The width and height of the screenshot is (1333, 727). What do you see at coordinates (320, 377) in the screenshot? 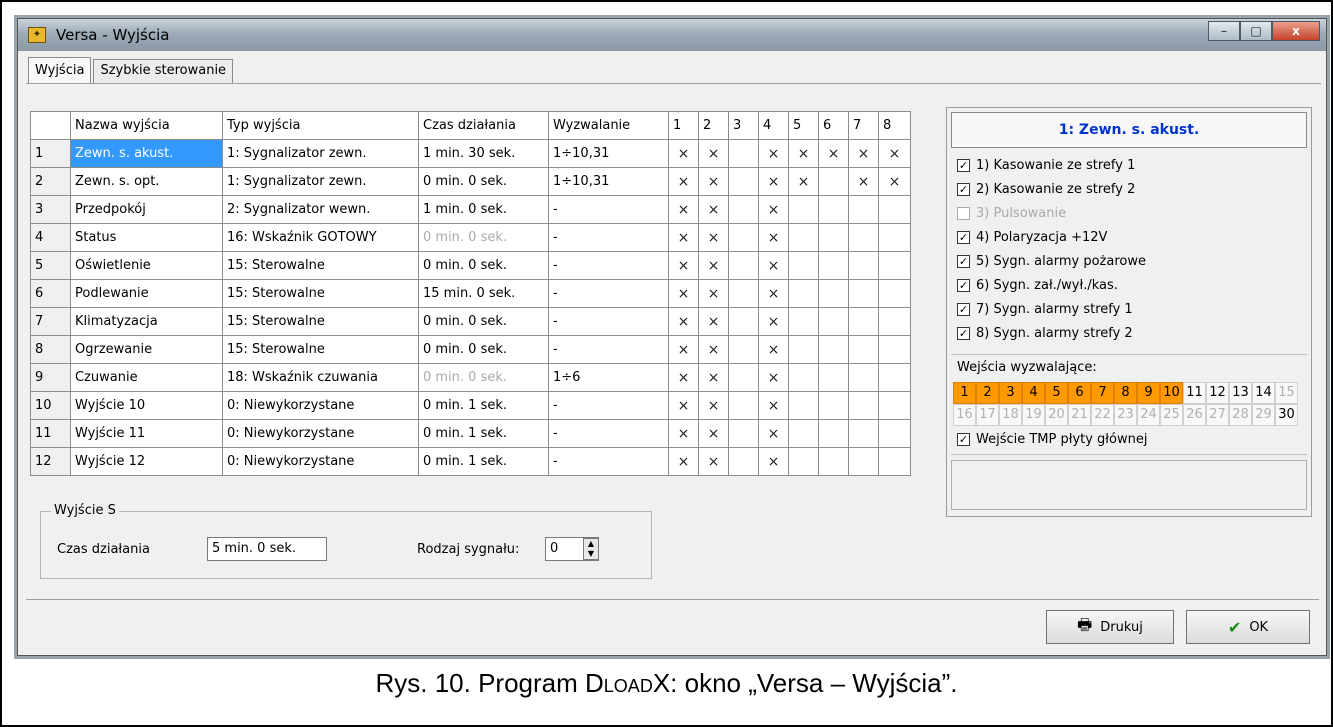
I see `output-type-cell: 18: Wskaźnik czuwania` at bounding box center [320, 377].